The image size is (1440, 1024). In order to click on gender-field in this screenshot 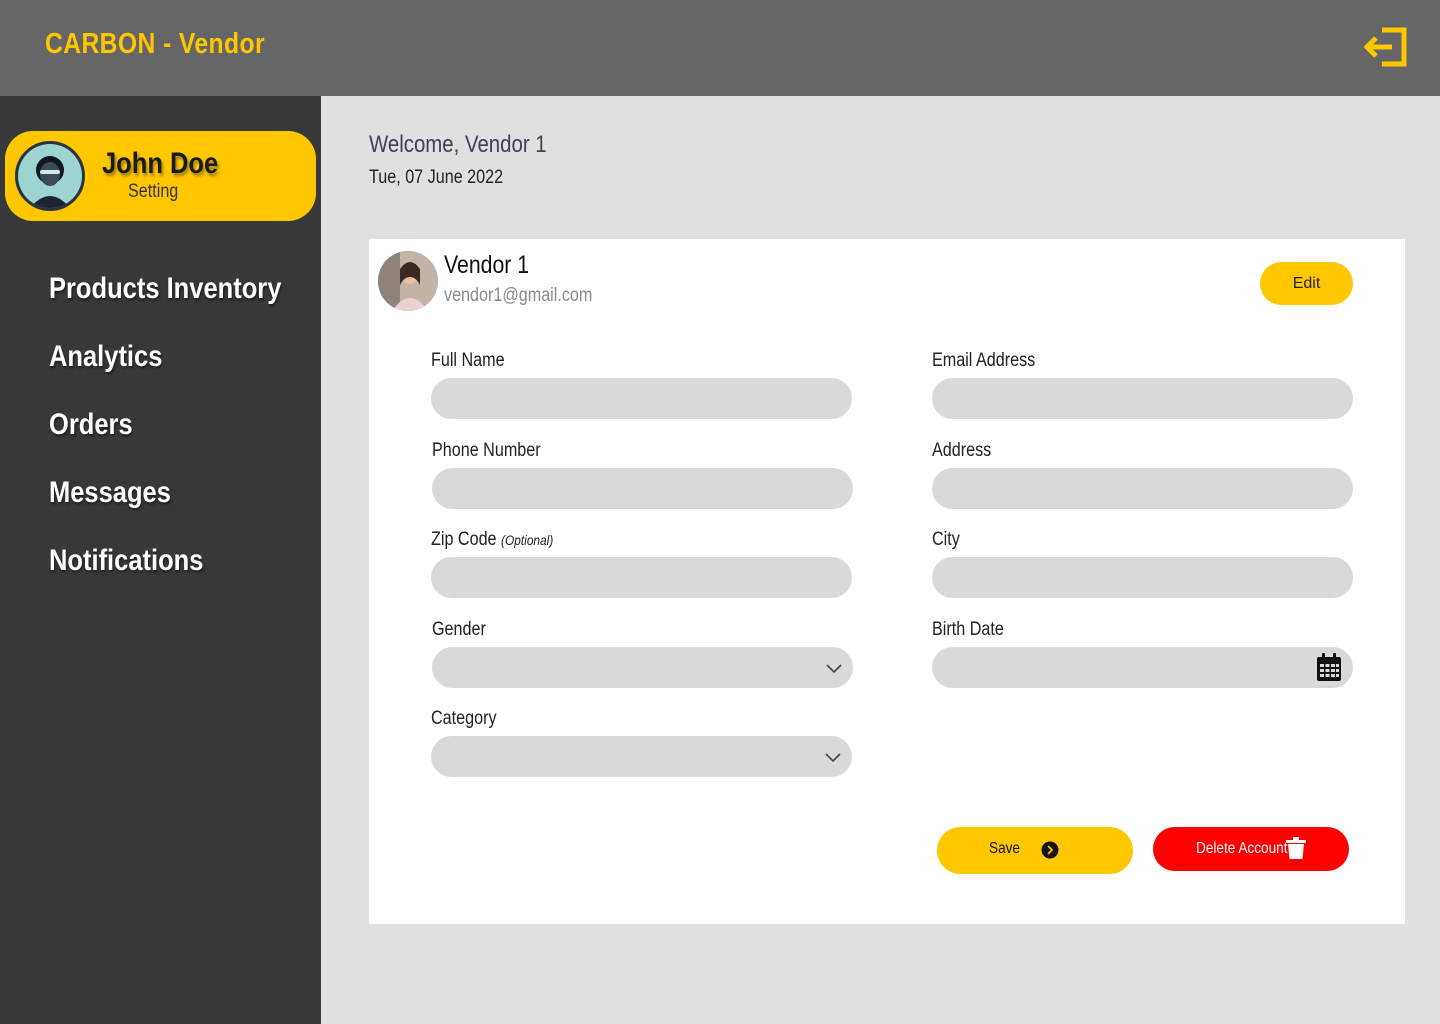, I will do `click(642, 667)`.